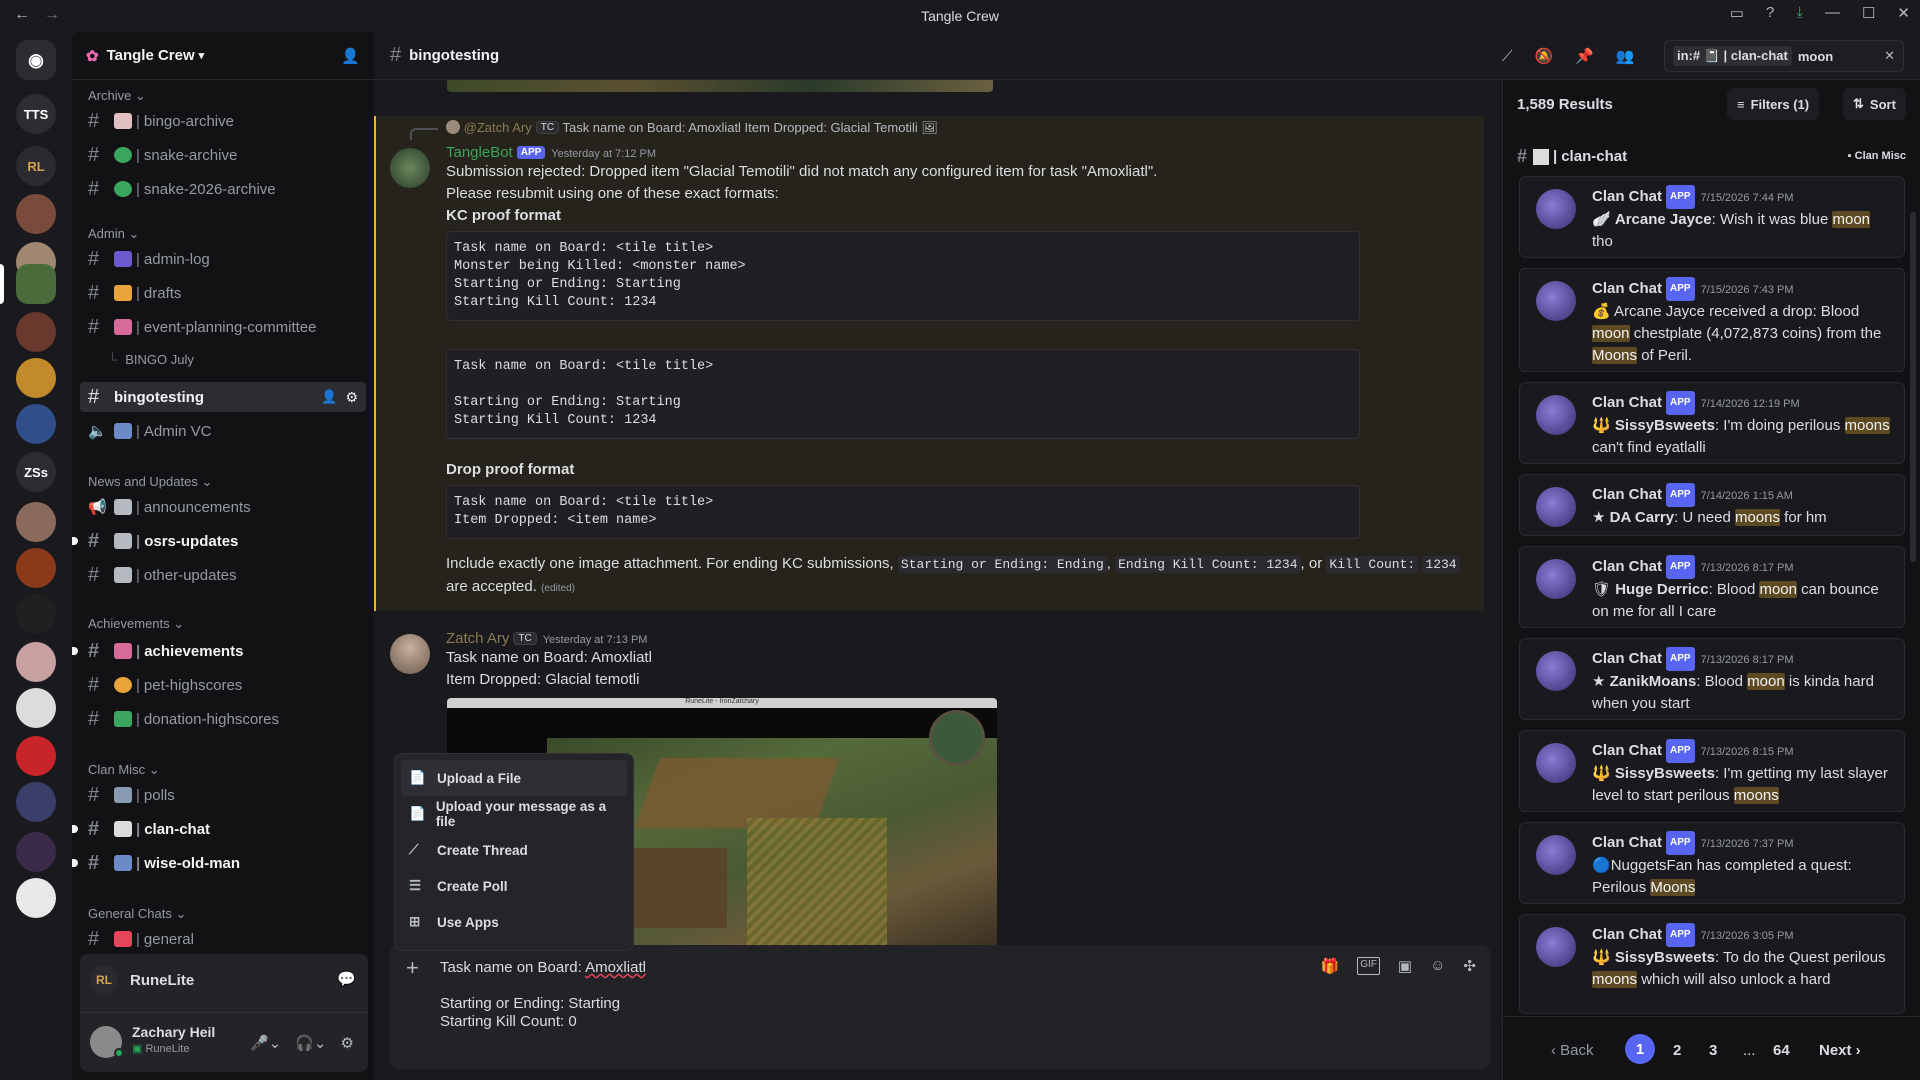 Image resolution: width=1920 pixels, height=1080 pixels. Describe the element at coordinates (113, 234) in the screenshot. I see `category-admin: Admin ⌄` at that location.